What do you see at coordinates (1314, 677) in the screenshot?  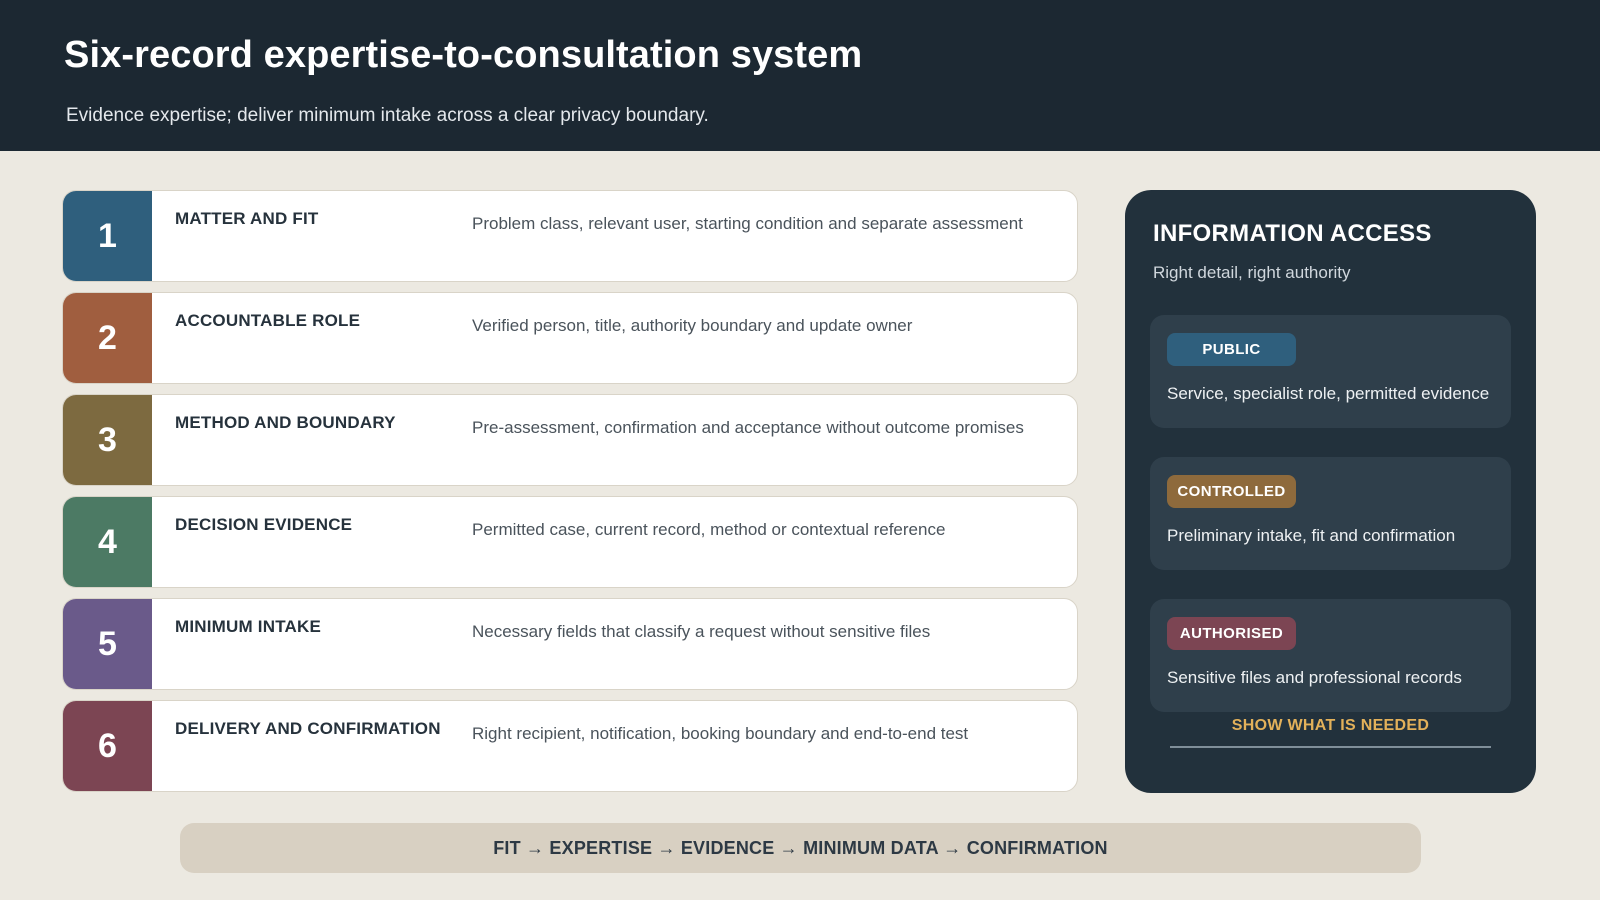 I see `tier-description: Sensitive files and professional records` at bounding box center [1314, 677].